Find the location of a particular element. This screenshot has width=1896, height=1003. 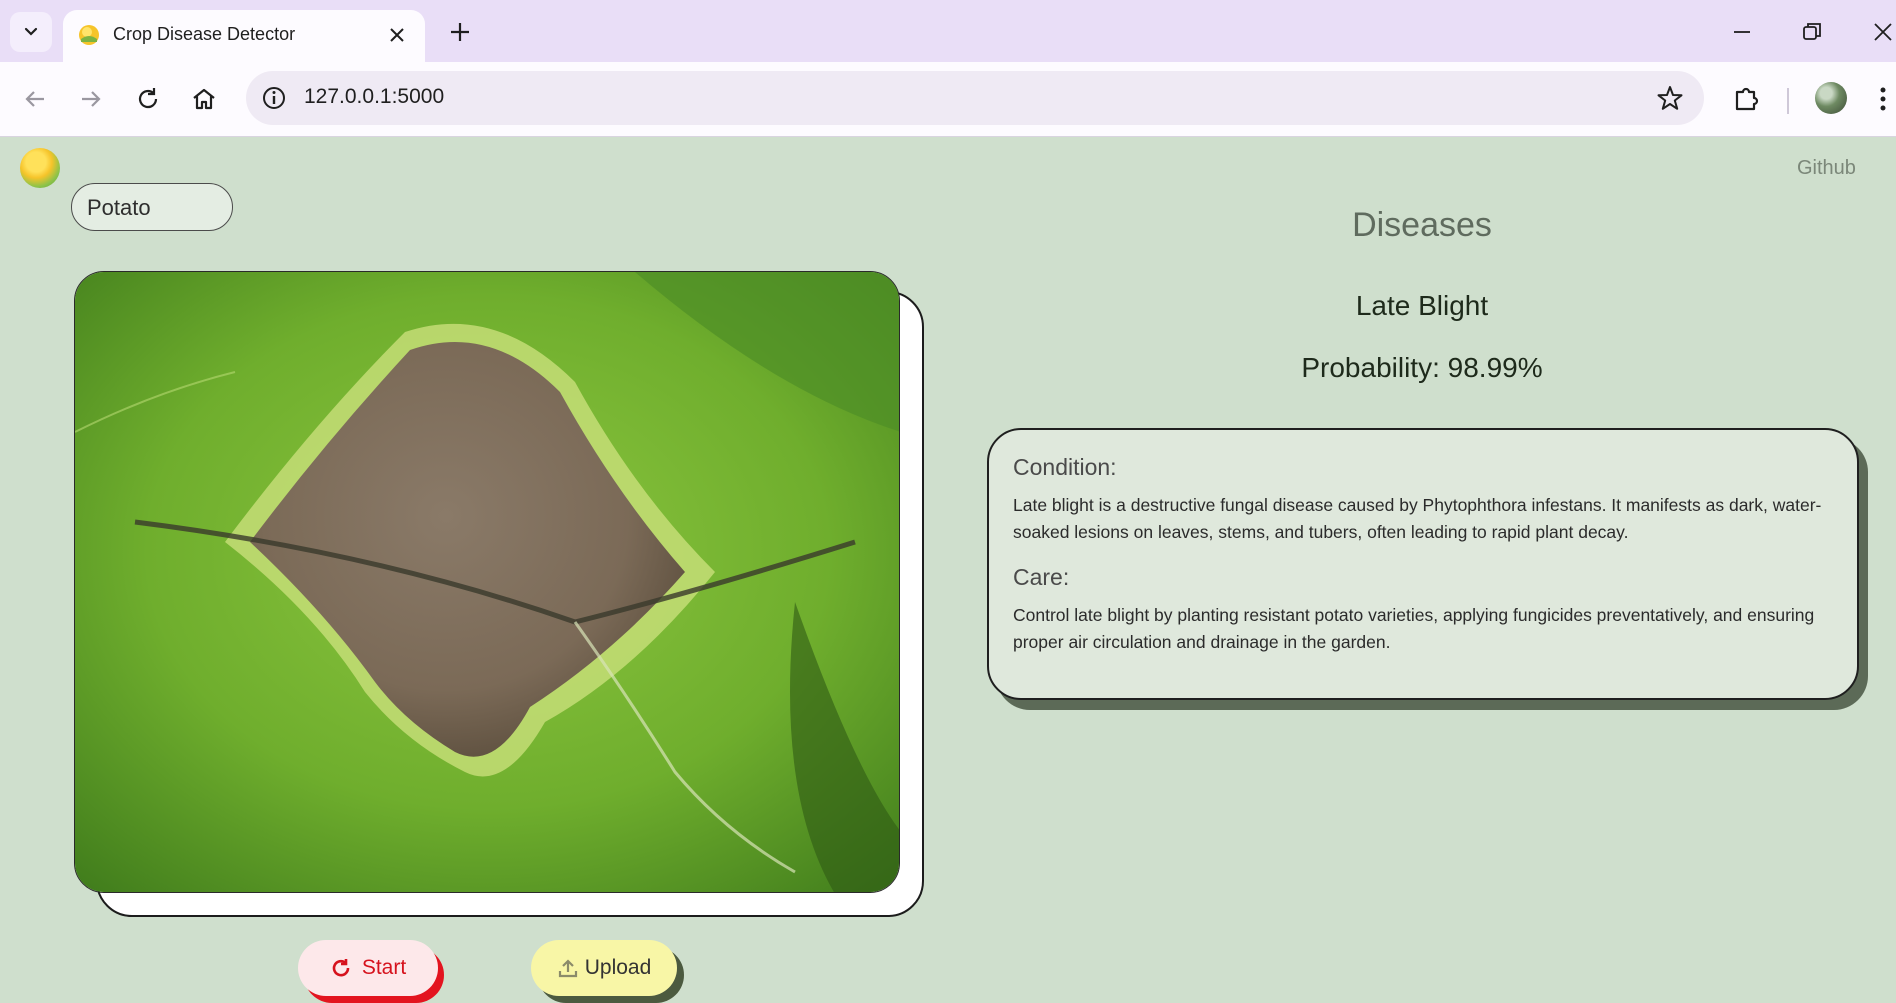

menu-icon is located at coordinates (1883, 99).